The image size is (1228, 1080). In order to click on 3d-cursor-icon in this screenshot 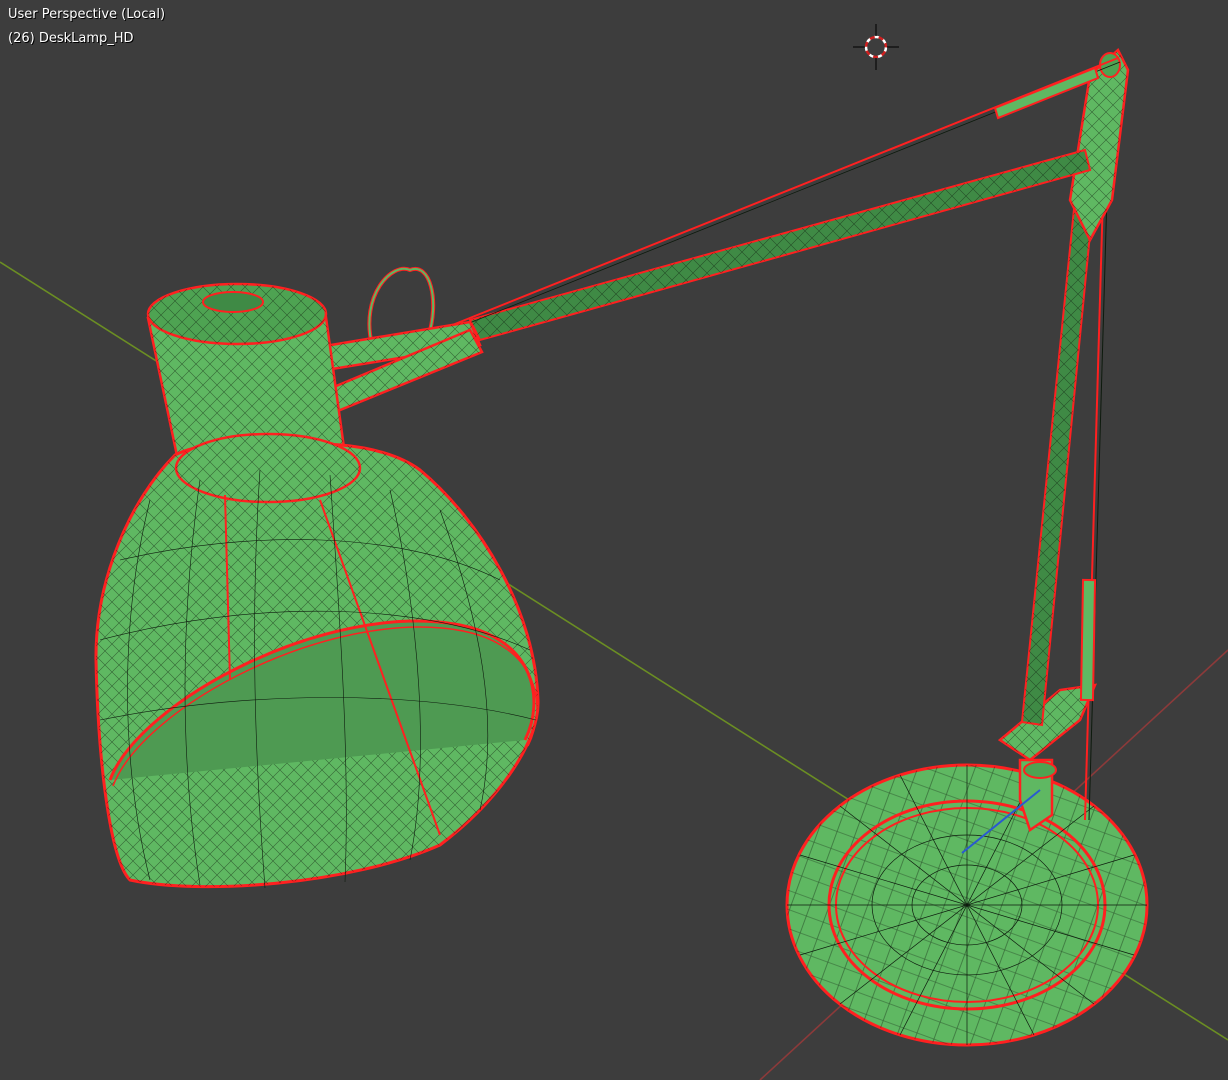, I will do `click(876, 47)`.